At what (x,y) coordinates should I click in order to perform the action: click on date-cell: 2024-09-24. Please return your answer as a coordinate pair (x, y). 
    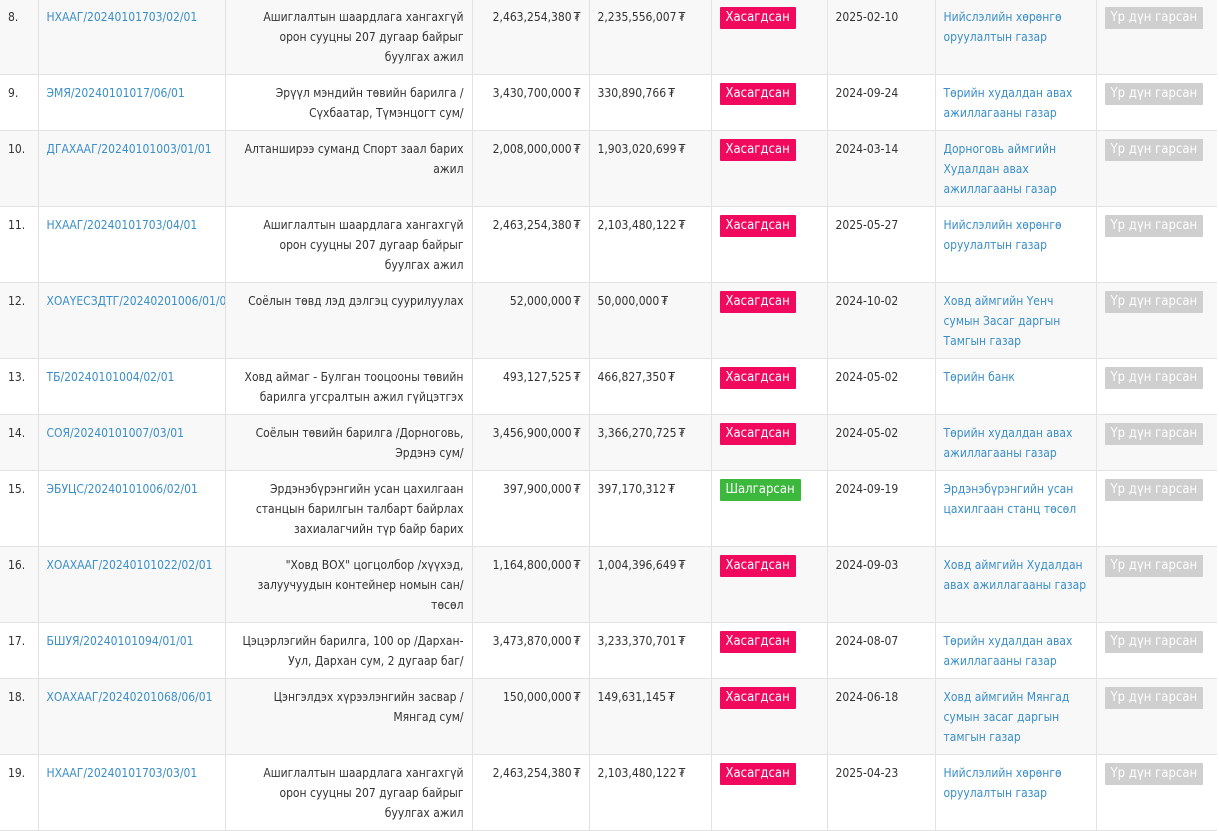
    Looking at the image, I should click on (881, 102).